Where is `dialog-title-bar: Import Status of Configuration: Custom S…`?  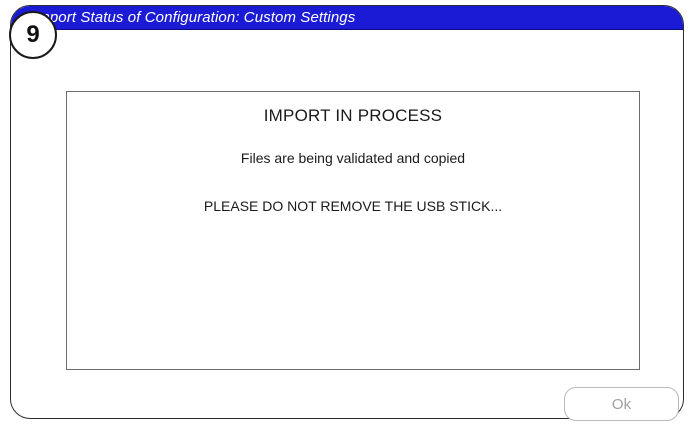 dialog-title-bar: Import Status of Configuration: Custom S… is located at coordinates (347, 18).